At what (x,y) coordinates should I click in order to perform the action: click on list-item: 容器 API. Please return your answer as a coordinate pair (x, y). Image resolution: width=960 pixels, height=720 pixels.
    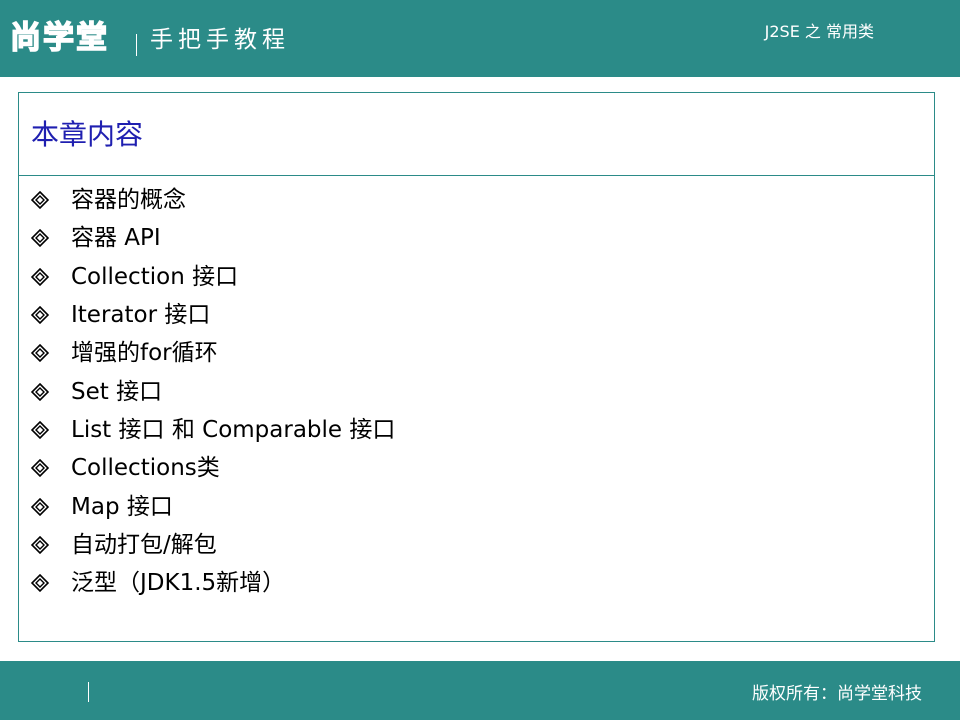
    Looking at the image, I should click on (213, 238).